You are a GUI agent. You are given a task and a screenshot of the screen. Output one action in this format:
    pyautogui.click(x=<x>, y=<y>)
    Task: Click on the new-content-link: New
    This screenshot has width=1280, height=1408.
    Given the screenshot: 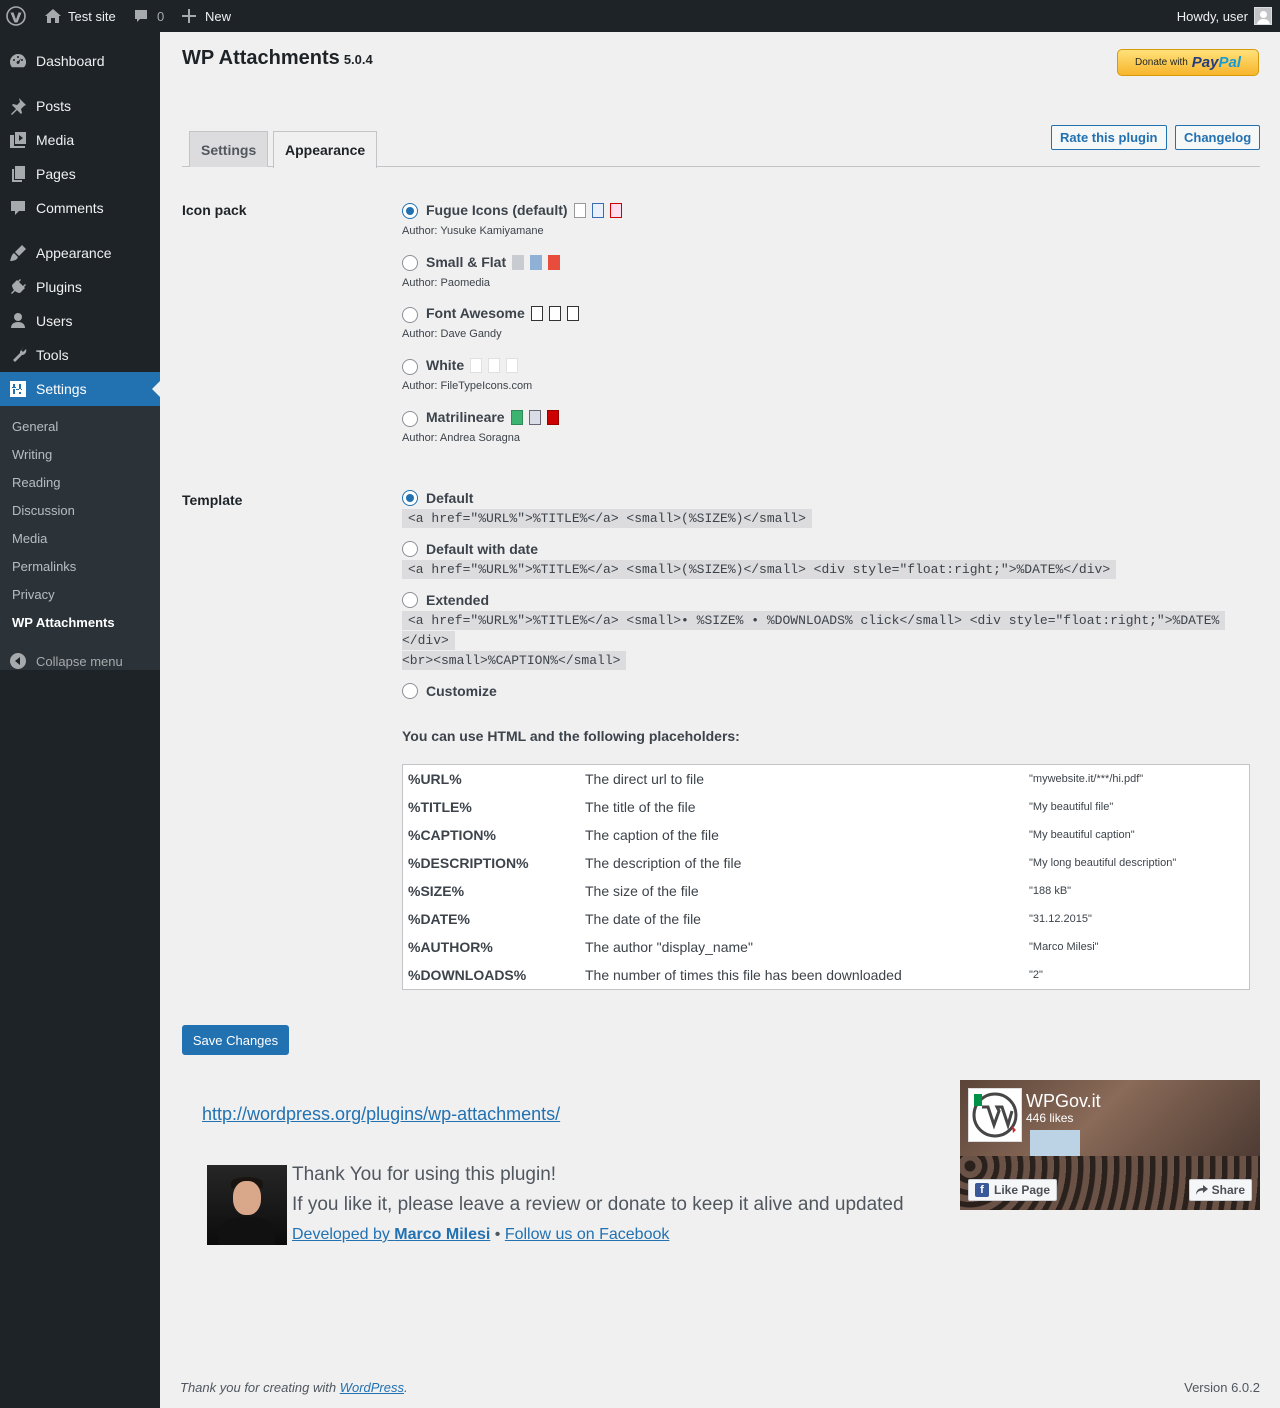 What is the action you would take?
    pyautogui.click(x=206, y=16)
    